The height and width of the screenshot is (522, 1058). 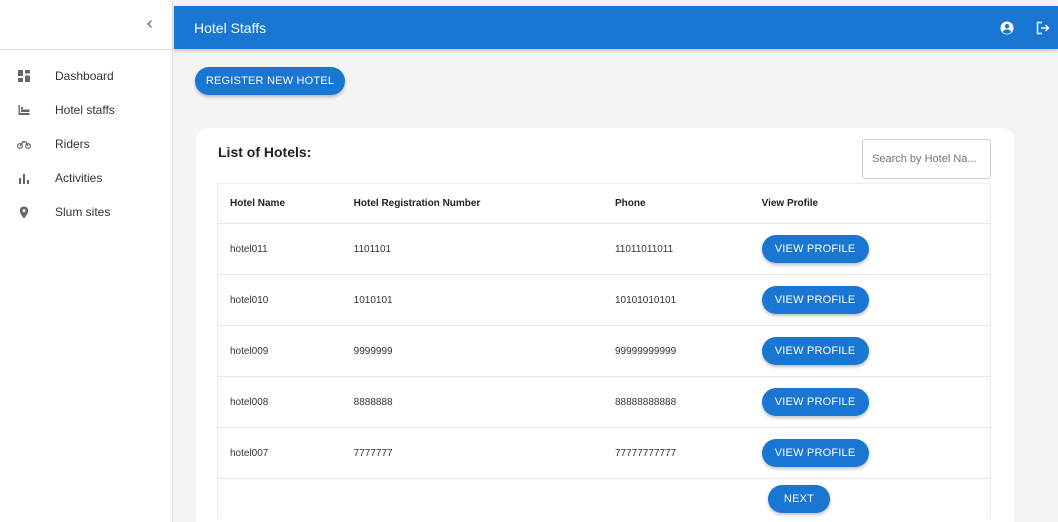 I want to click on column-header-phone: Phone, so click(x=630, y=203).